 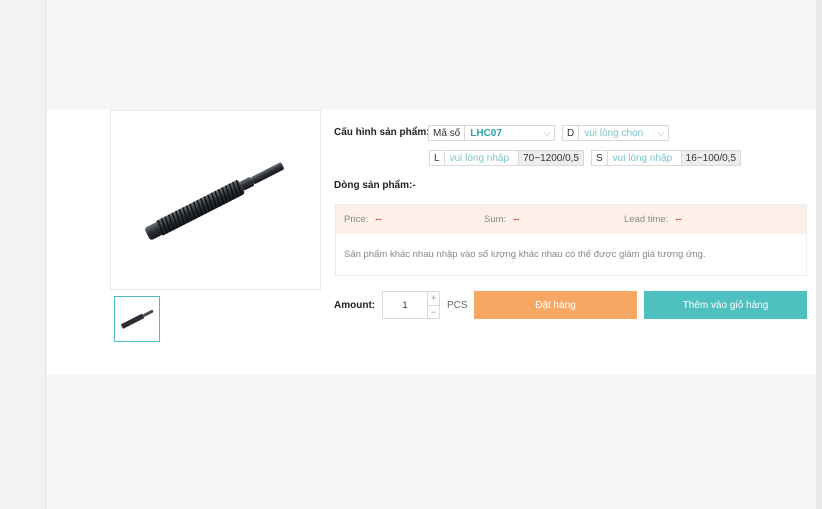 What do you see at coordinates (356, 219) in the screenshot?
I see `price-label: Price:` at bounding box center [356, 219].